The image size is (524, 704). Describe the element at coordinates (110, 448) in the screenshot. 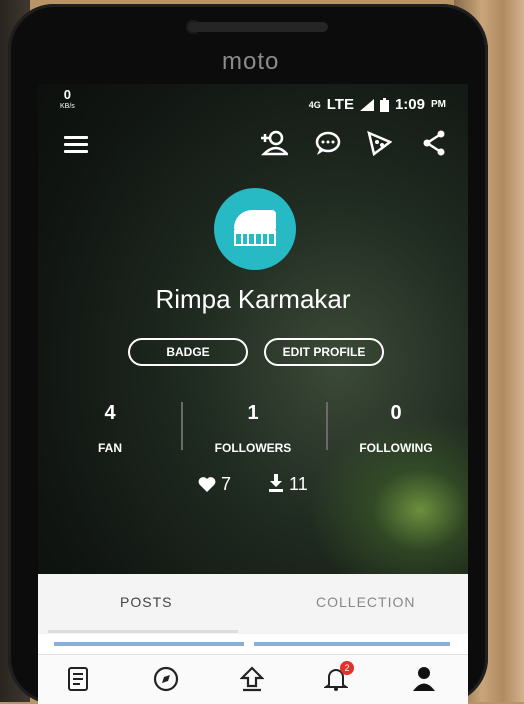

I see `stat-fan-label: FAN` at that location.